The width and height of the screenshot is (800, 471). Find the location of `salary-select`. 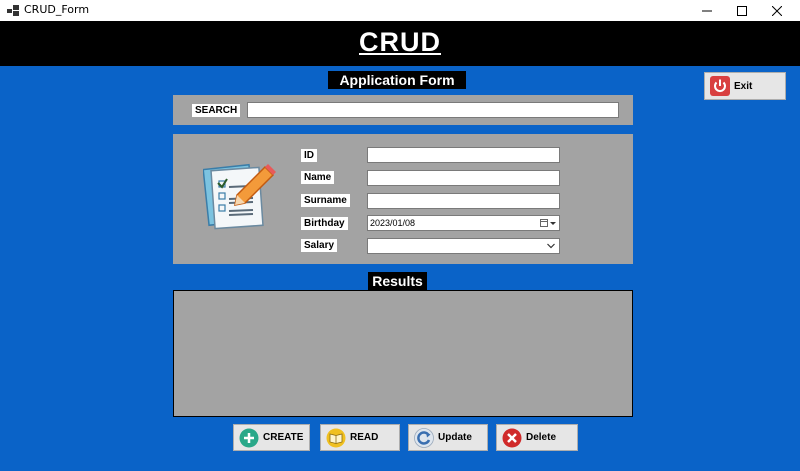

salary-select is located at coordinates (463, 246).